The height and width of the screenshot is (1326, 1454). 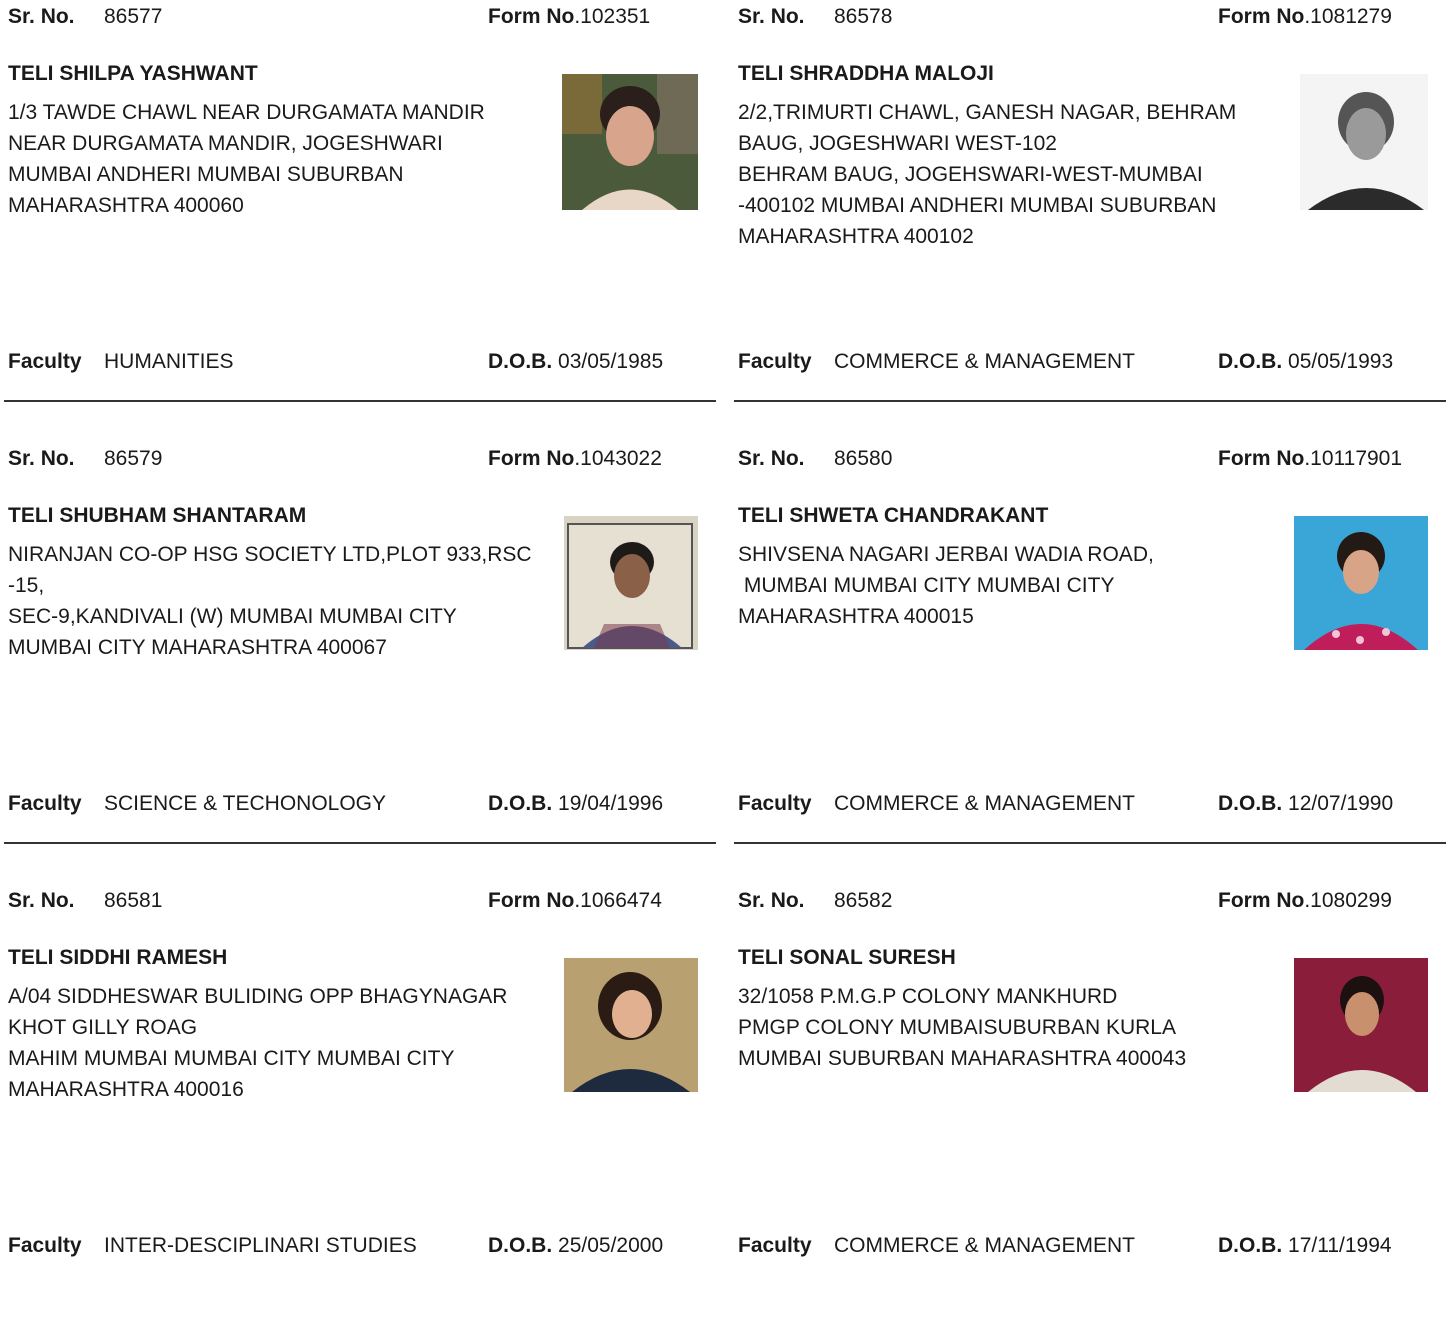 I want to click on form-no-value: .102351, so click(x=612, y=16).